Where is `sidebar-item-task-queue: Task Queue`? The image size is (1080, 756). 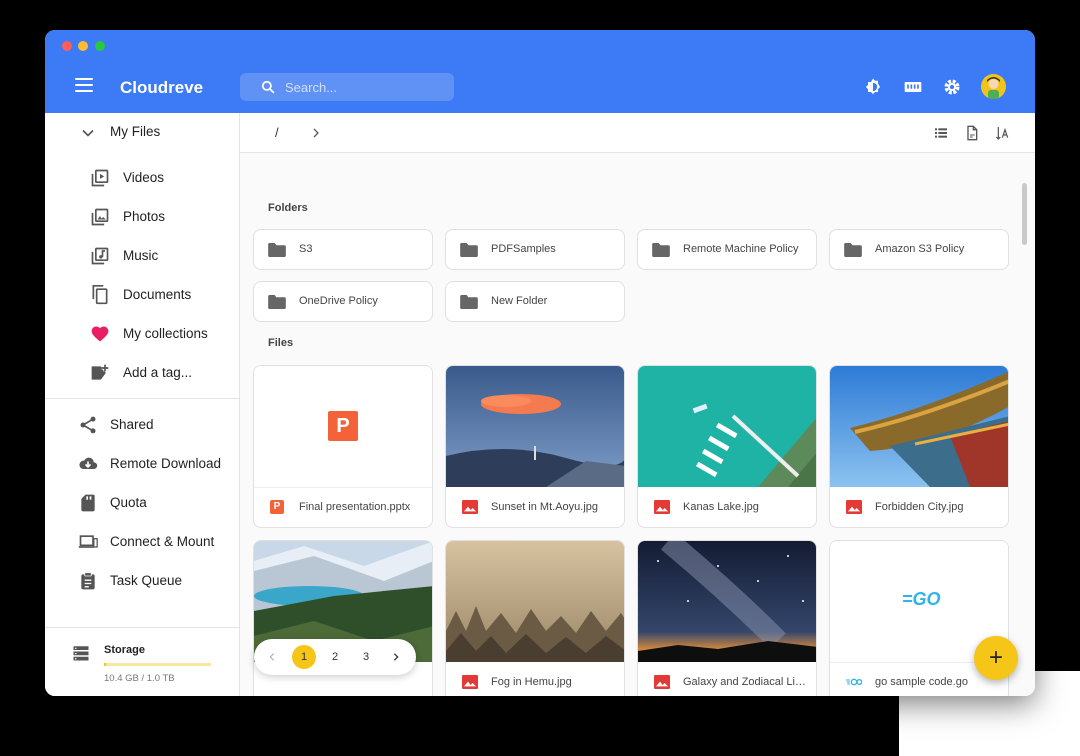 sidebar-item-task-queue: Task Queue is located at coordinates (142, 581).